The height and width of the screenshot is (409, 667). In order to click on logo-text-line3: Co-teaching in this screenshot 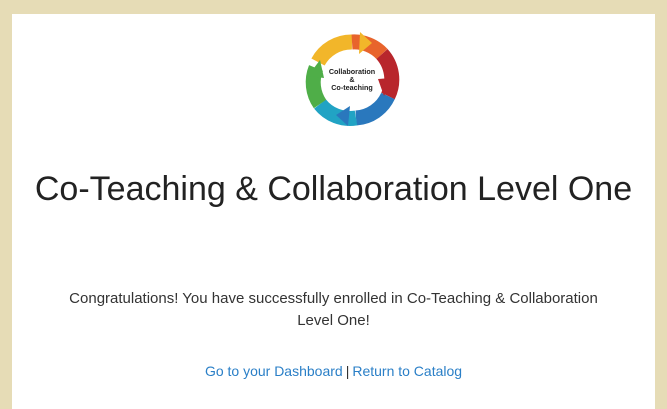, I will do `click(352, 87)`.